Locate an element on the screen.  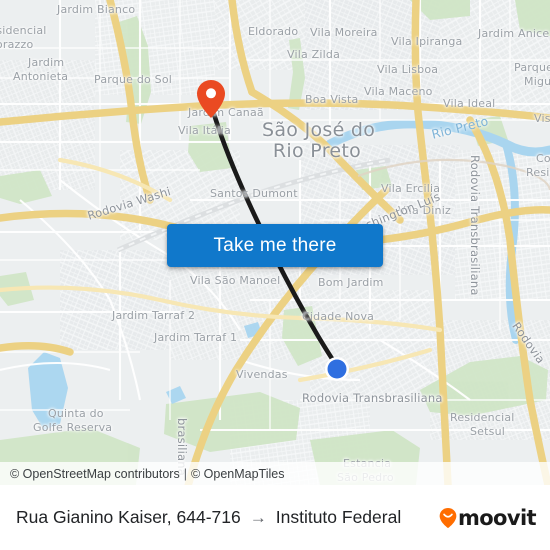
destination-location-dot-icon is located at coordinates (337, 369).